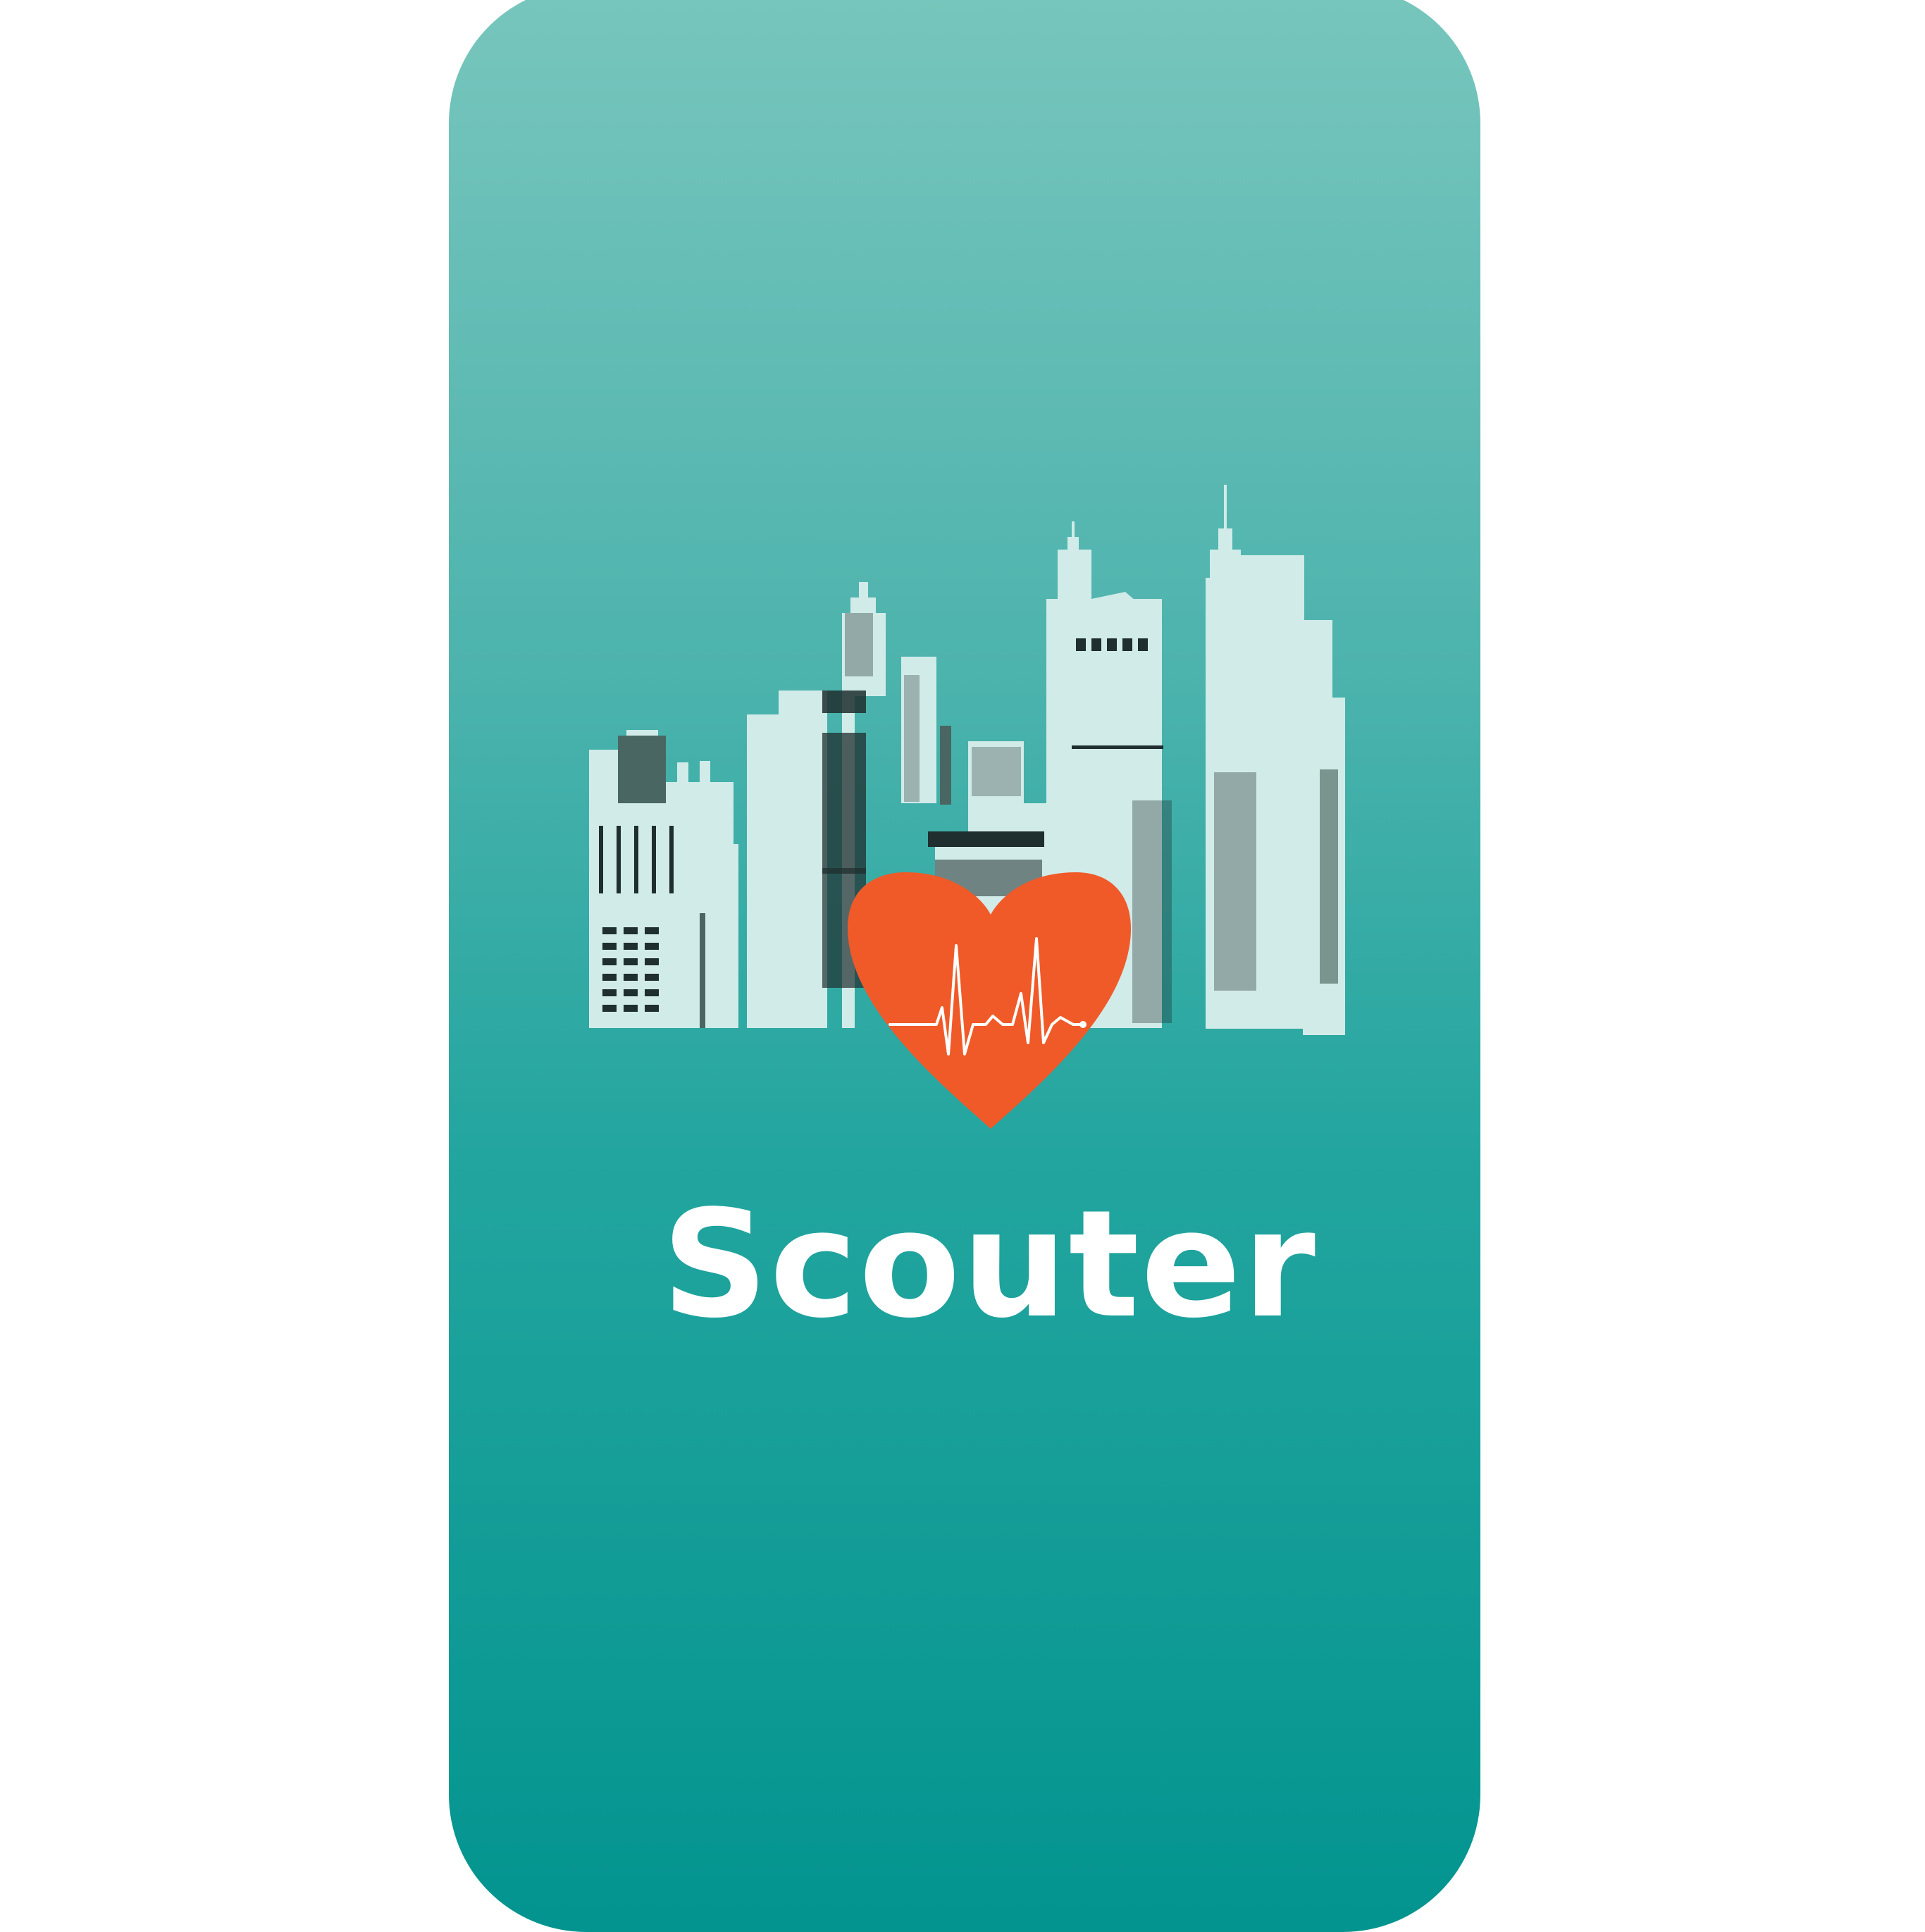 The width and height of the screenshot is (1925, 1932). I want to click on city-skyline-heart-icon, so click(967, 807).